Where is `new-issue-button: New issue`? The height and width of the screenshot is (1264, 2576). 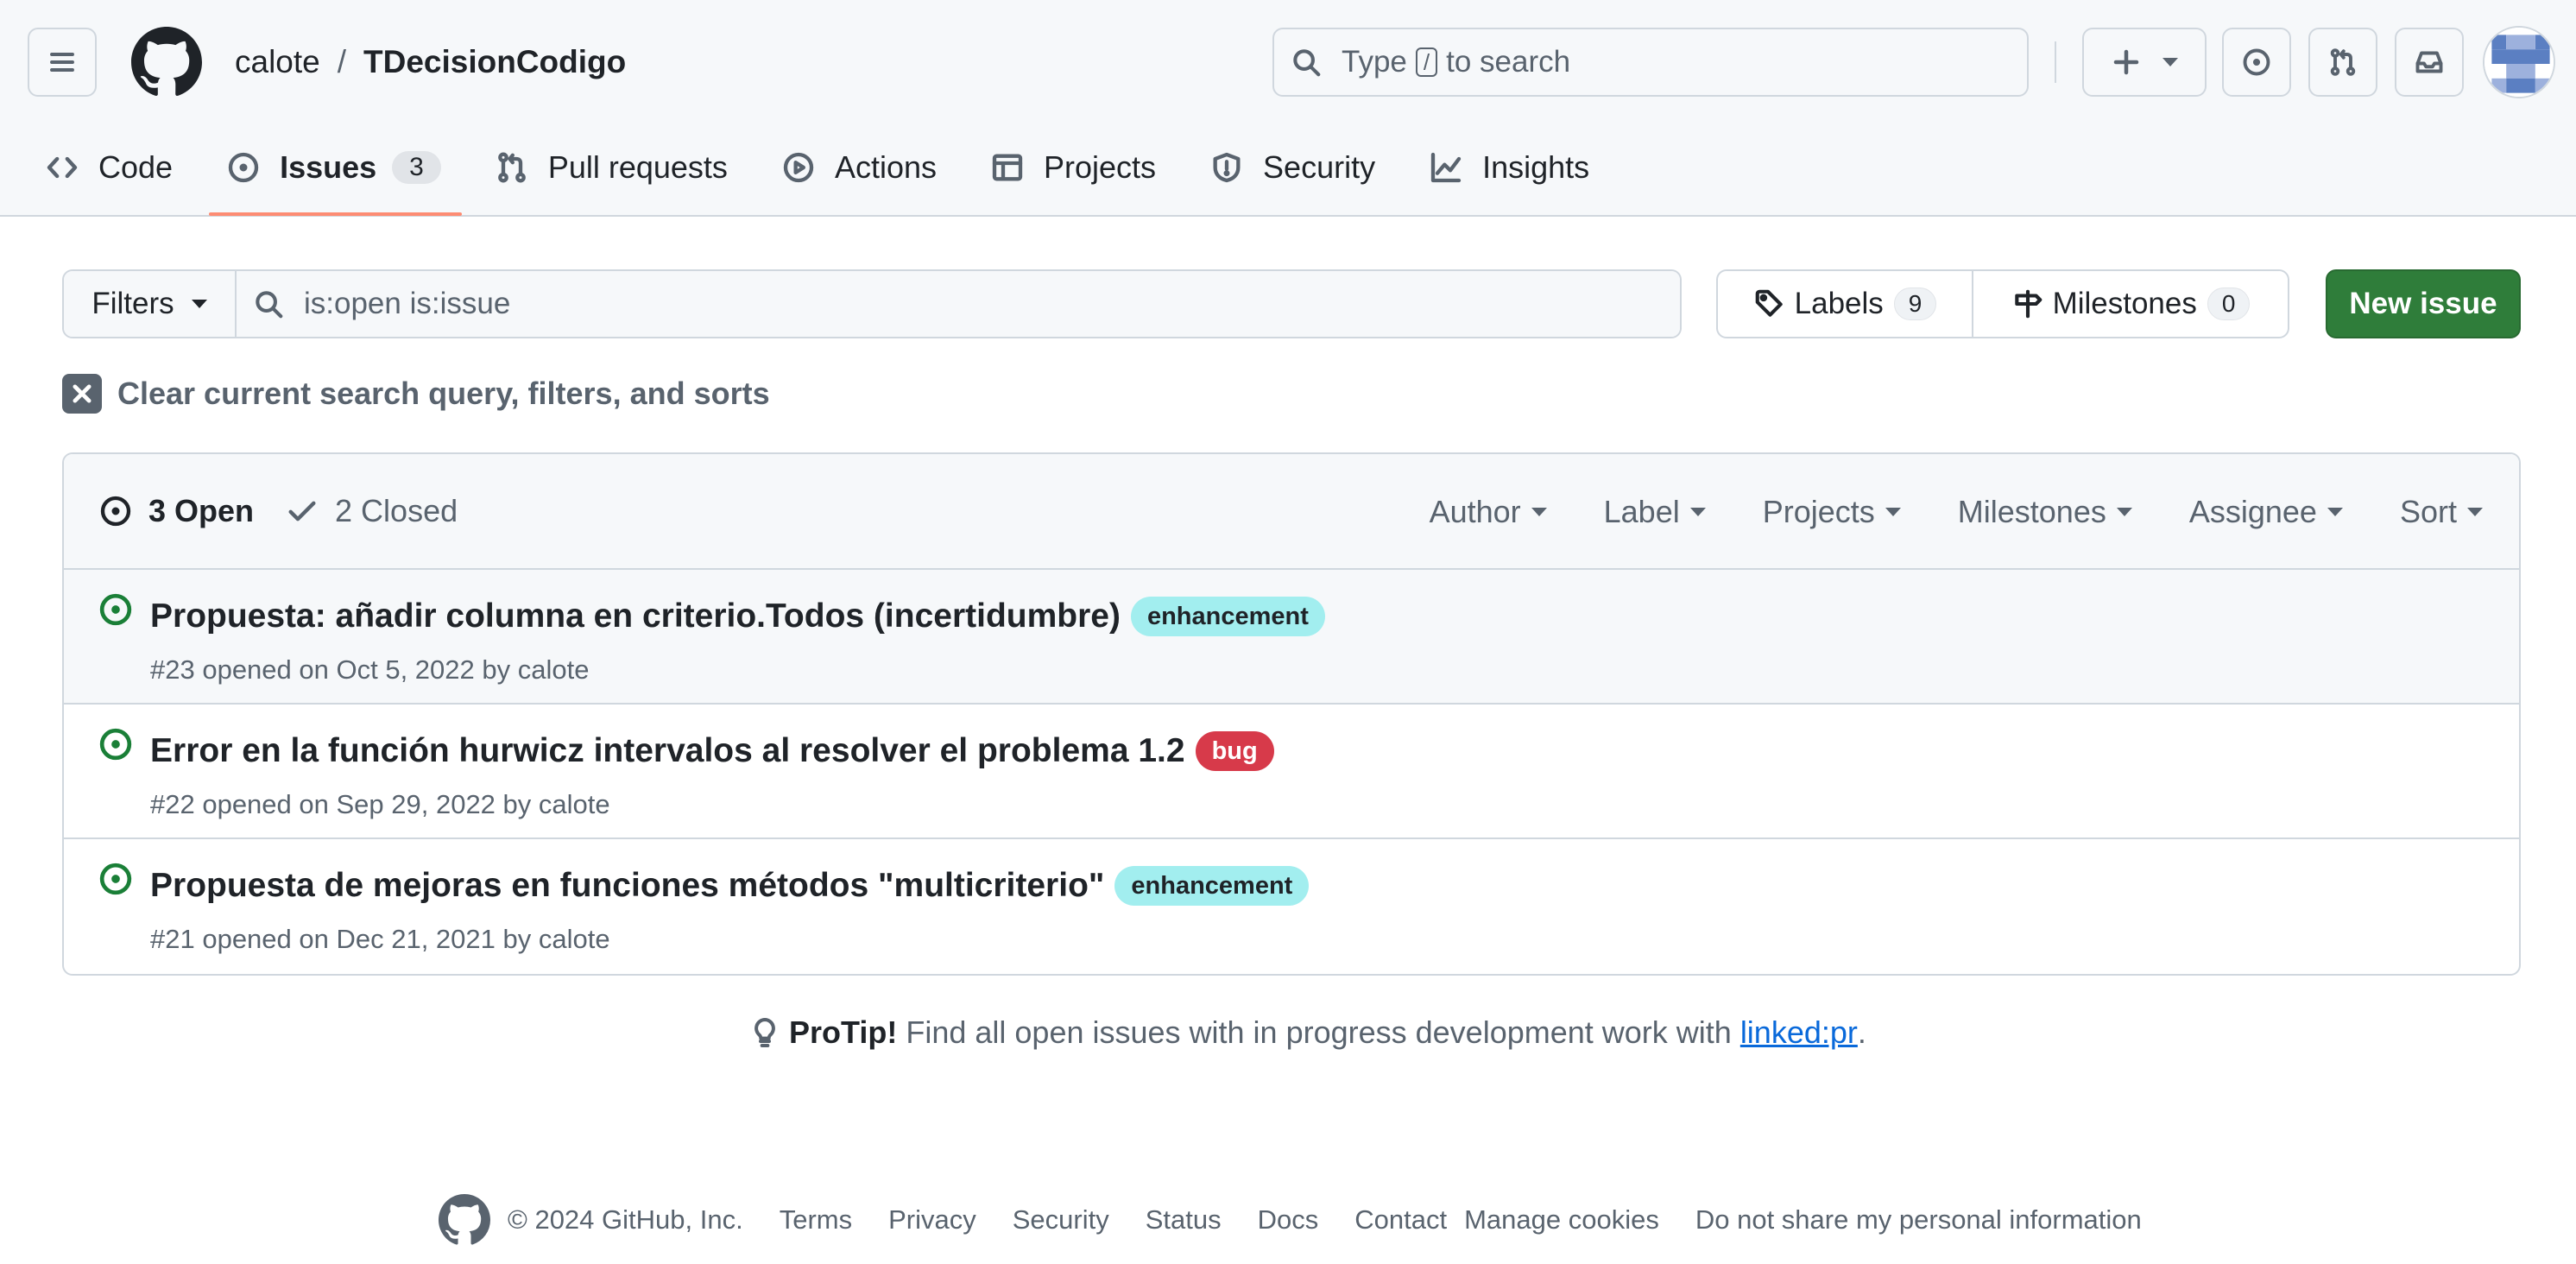
new-issue-button: New issue is located at coordinates (2423, 303).